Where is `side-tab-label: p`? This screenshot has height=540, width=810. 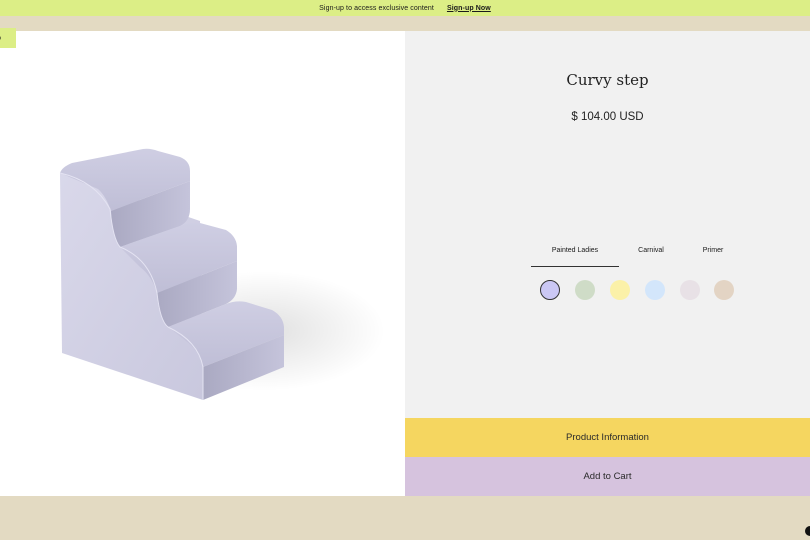
side-tab-label: p is located at coordinates (0, 38).